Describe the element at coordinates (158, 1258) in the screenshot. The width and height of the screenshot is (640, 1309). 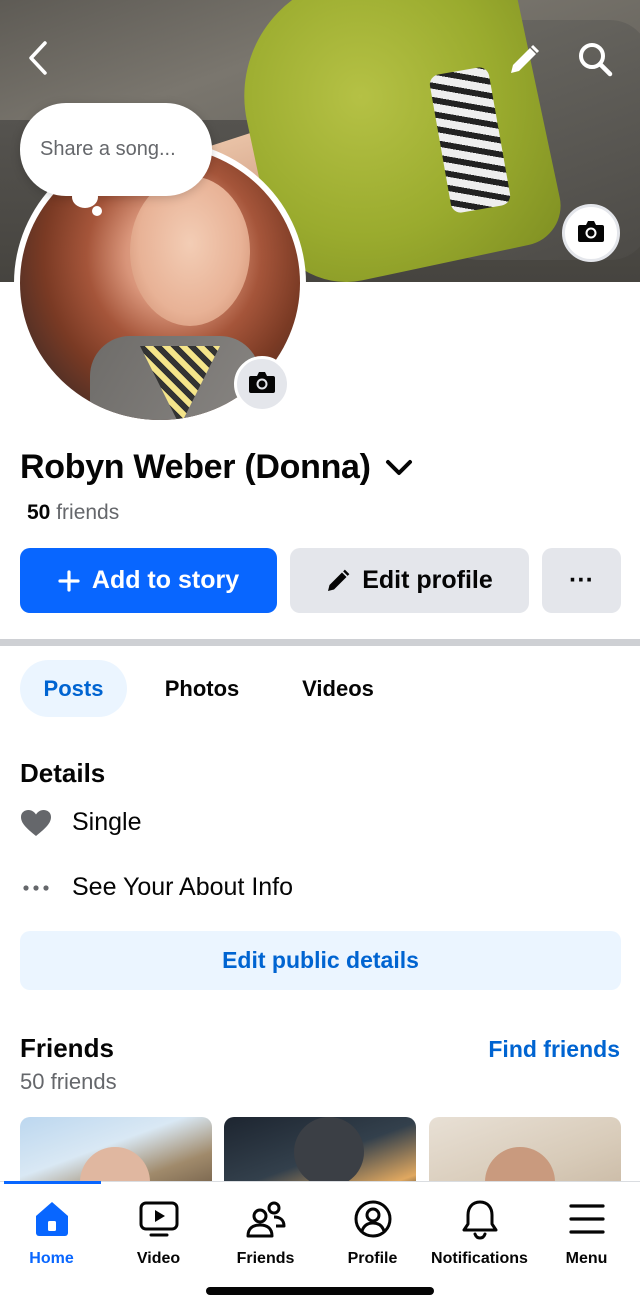
I see `nav-video-label: Video` at that location.